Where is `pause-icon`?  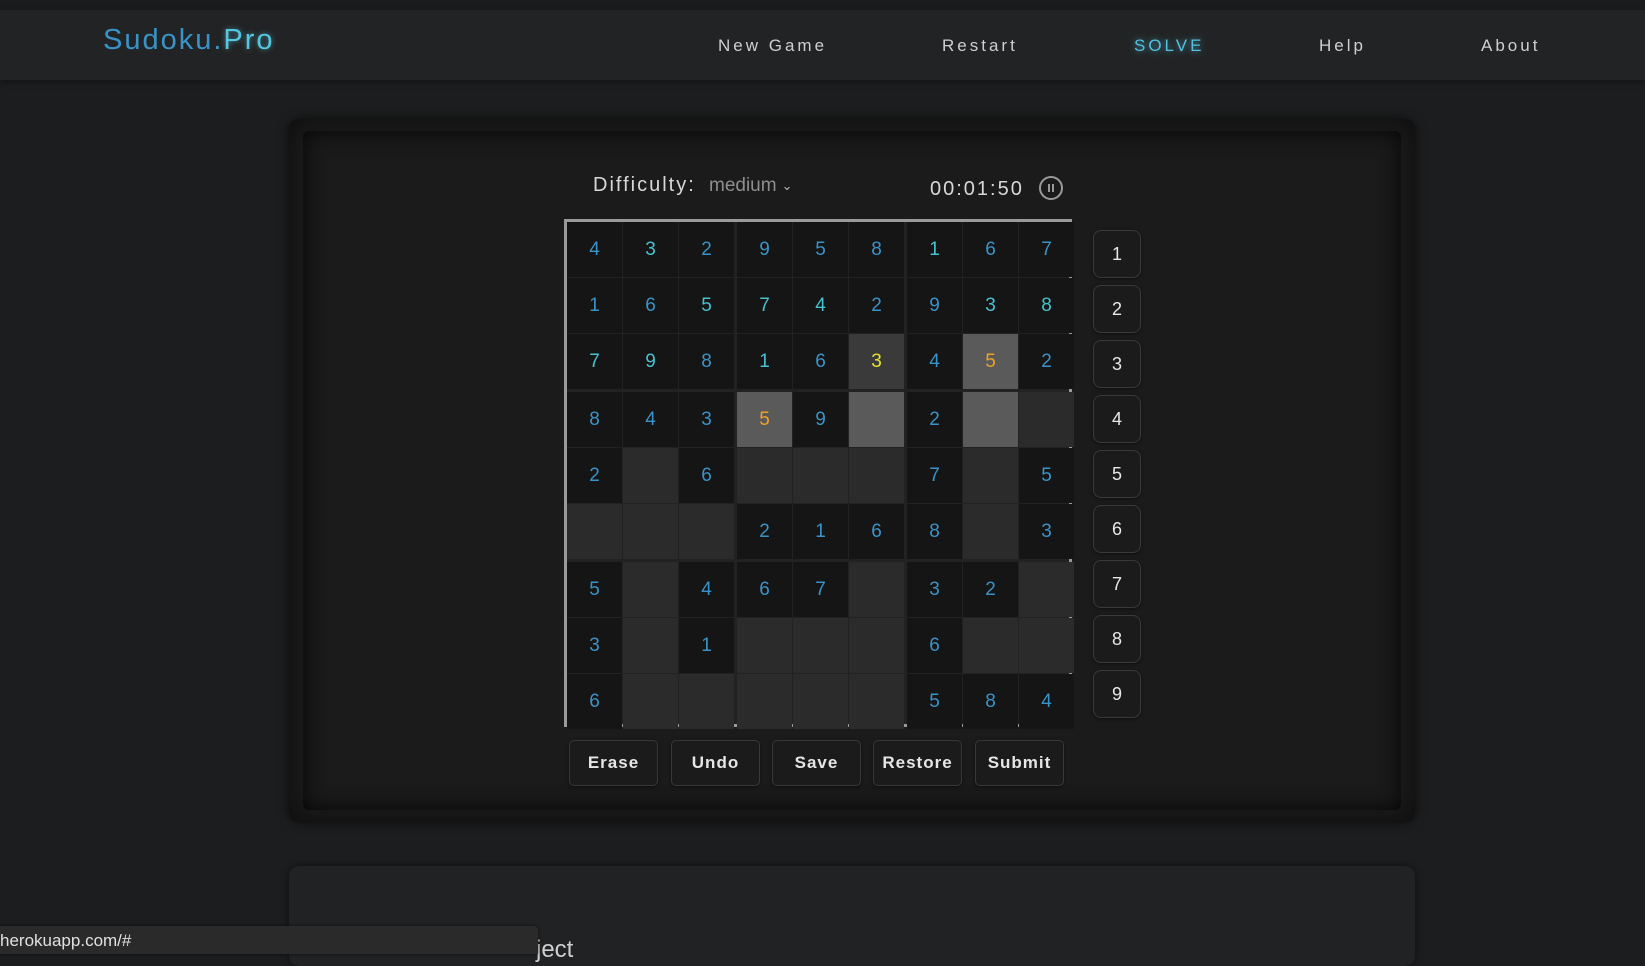 pause-icon is located at coordinates (1051, 188).